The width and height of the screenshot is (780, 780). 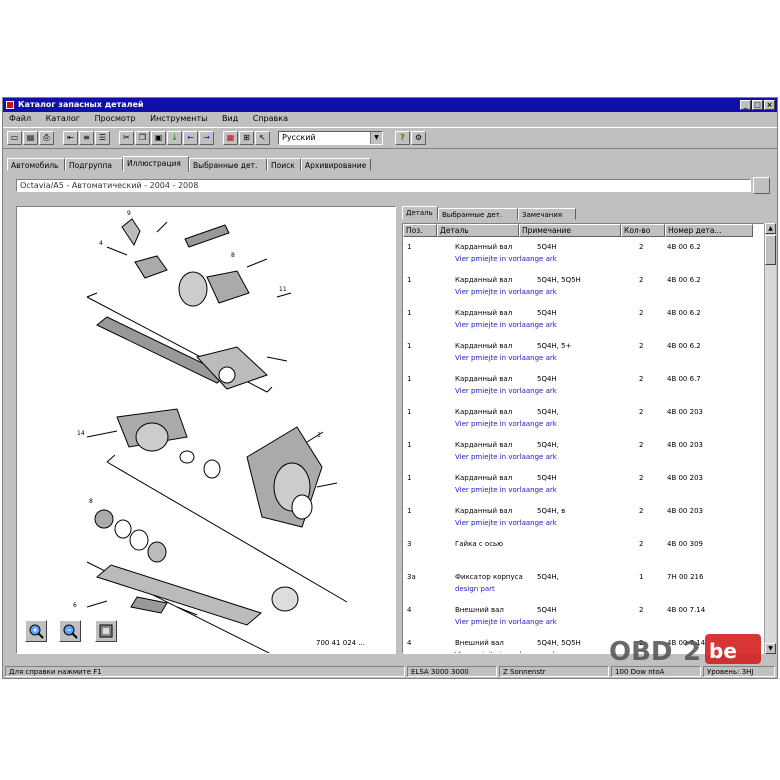 What do you see at coordinates (158, 138) in the screenshot?
I see `paste-icon: ▣` at bounding box center [158, 138].